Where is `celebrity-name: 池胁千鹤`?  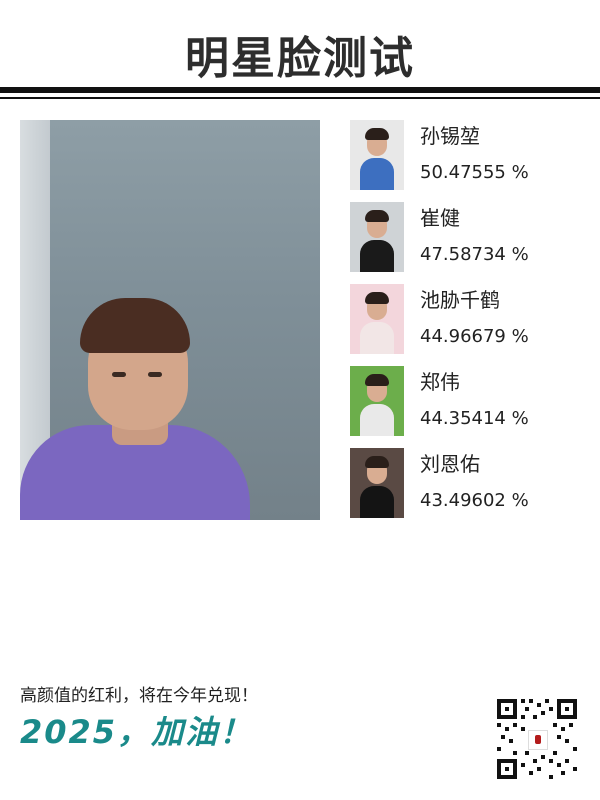
celebrity-name: 池胁千鹤 is located at coordinates (460, 300).